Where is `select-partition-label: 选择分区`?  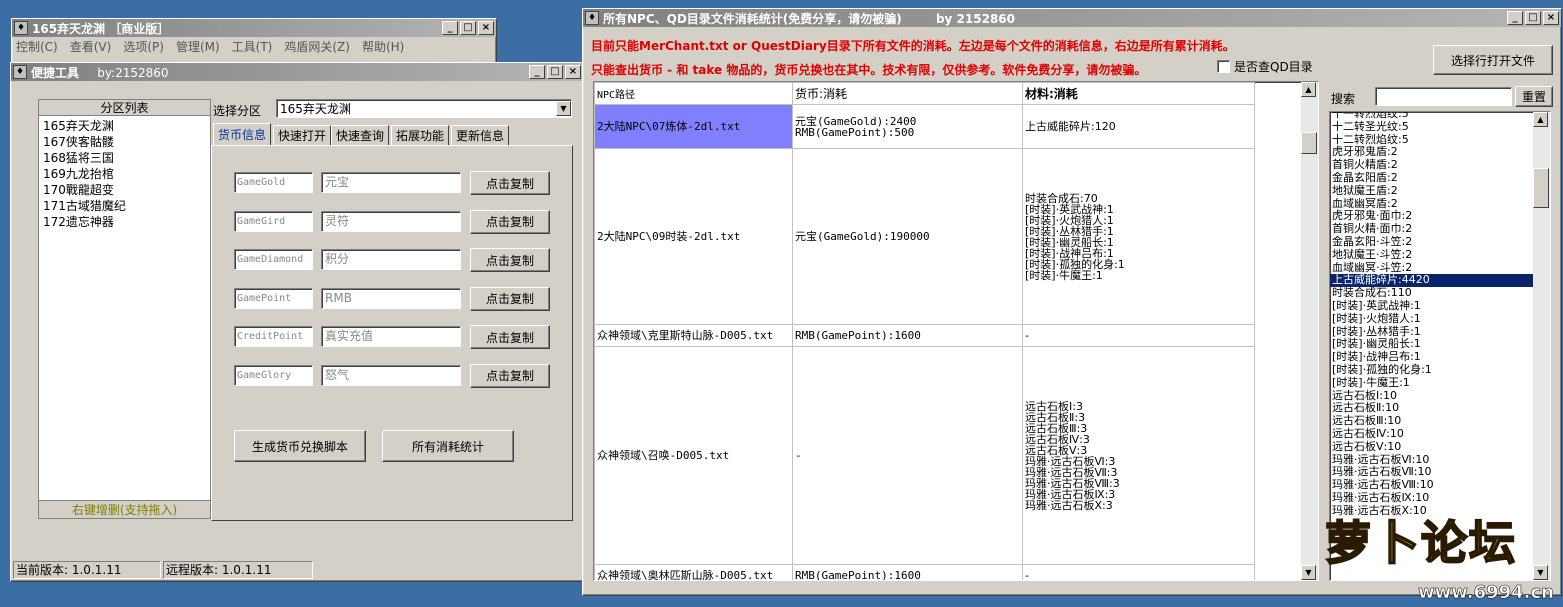
select-partition-label: 选择分区 is located at coordinates (237, 111).